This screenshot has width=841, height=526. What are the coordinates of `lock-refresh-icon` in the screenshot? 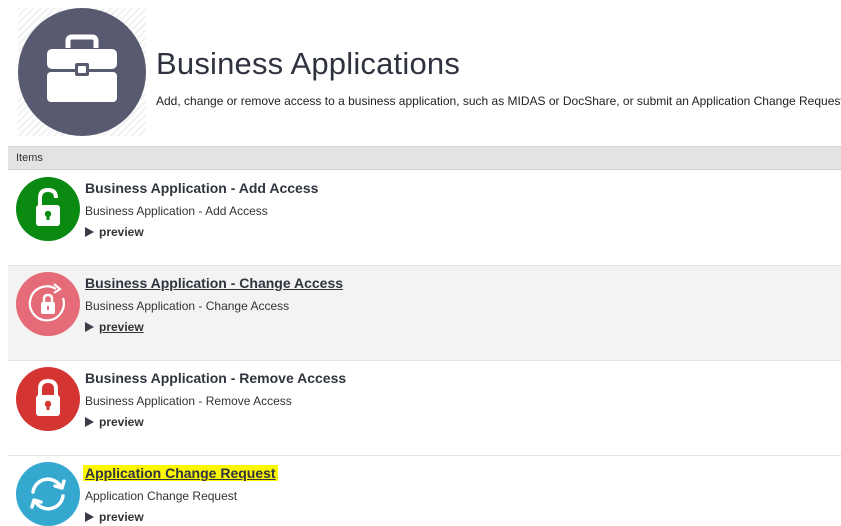 It's located at (48, 304).